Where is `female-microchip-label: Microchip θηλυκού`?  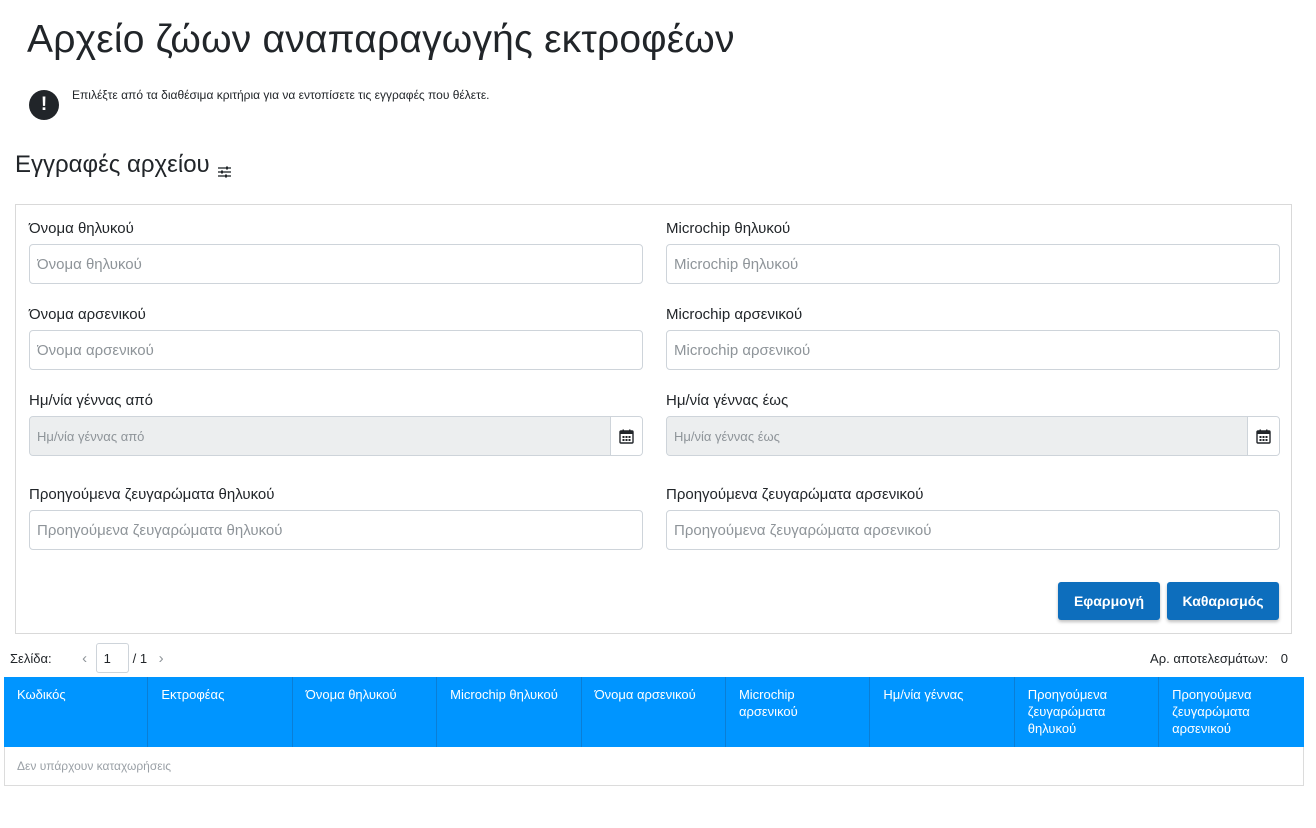 female-microchip-label: Microchip θηλυκού is located at coordinates (728, 228).